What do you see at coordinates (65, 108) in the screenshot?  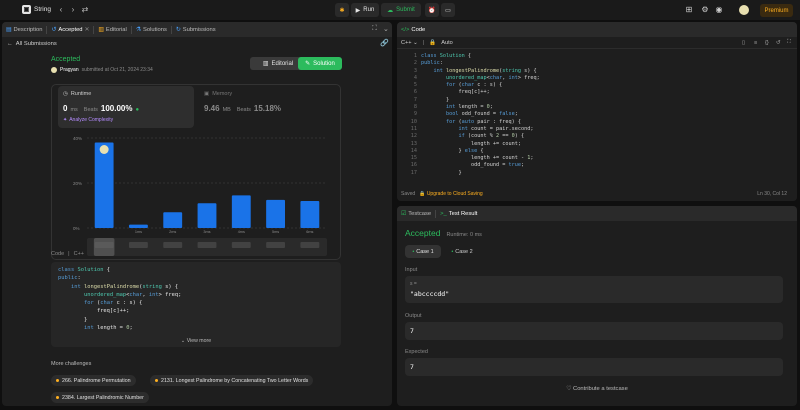 I see `runtime-value: 0` at bounding box center [65, 108].